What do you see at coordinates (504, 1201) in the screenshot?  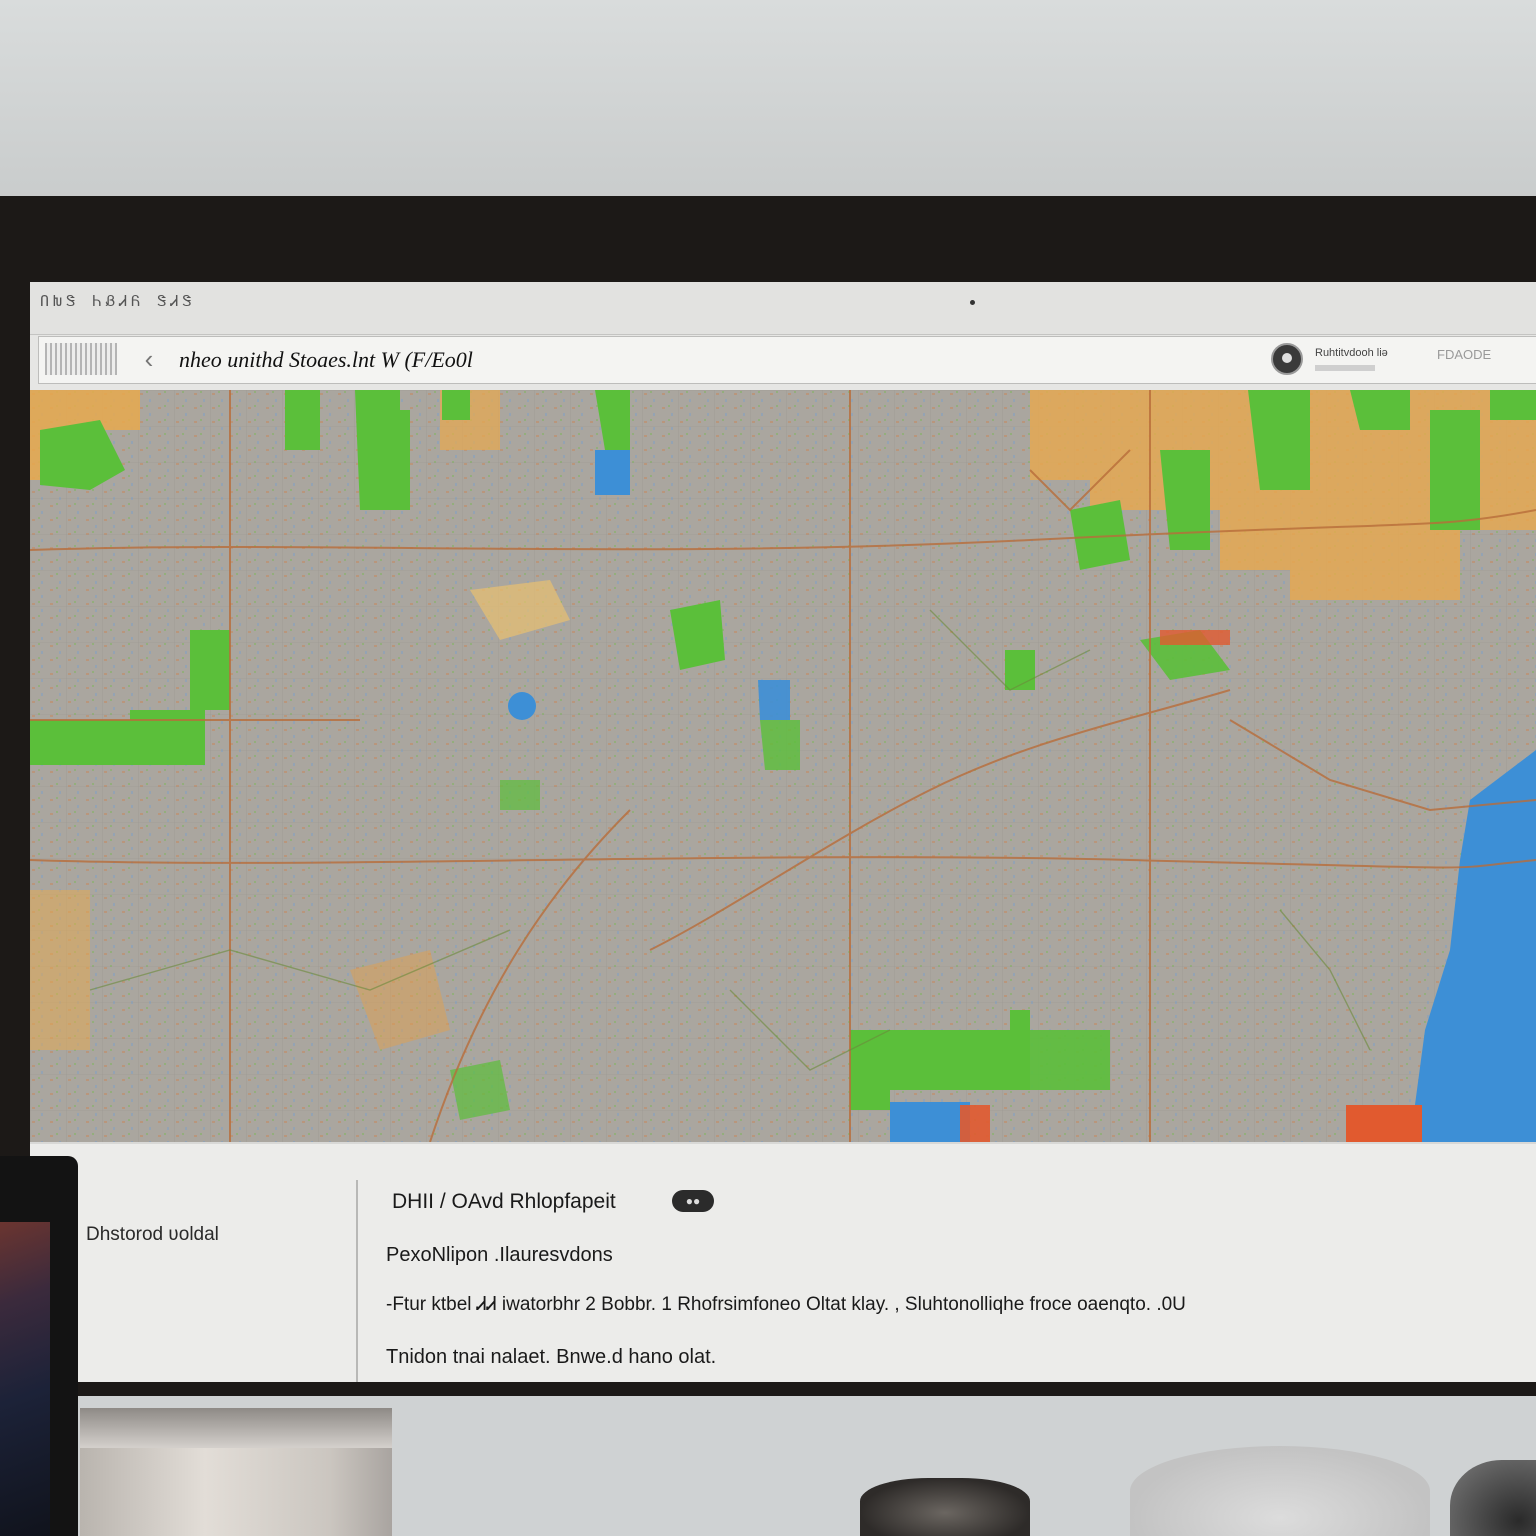 I see `info-title: DHII / OAvd Rhlopfapeit` at bounding box center [504, 1201].